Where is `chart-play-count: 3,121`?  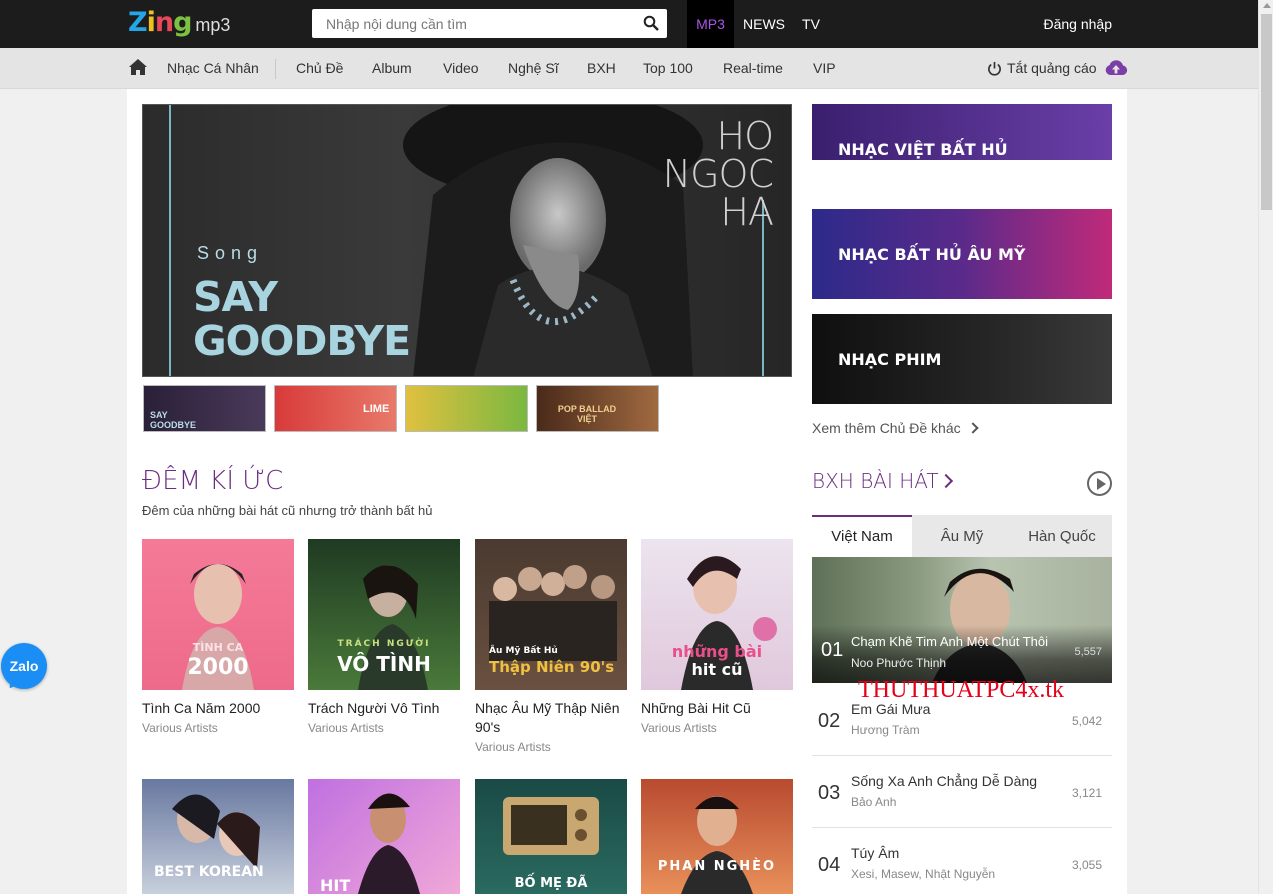 chart-play-count: 3,121 is located at coordinates (1086, 793).